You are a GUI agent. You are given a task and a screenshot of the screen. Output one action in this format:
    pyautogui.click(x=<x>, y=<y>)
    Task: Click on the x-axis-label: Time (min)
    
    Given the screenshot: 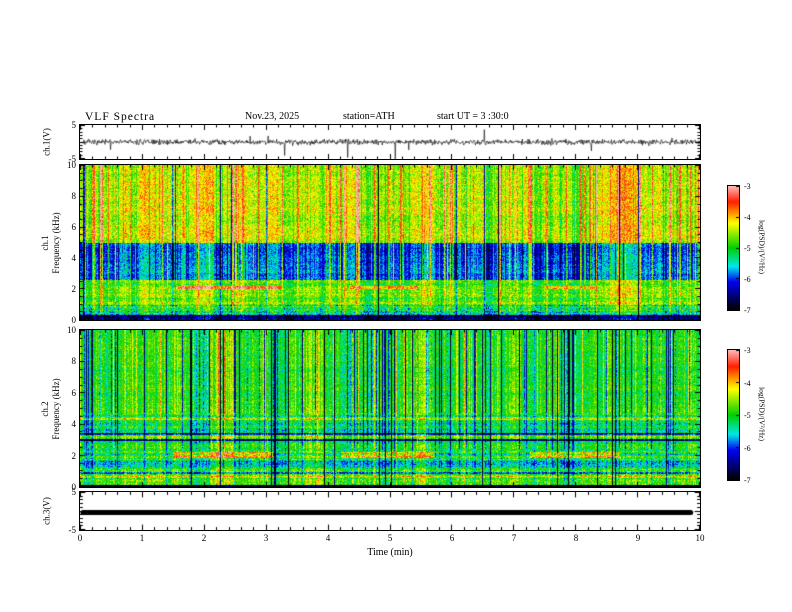 What is the action you would take?
    pyautogui.click(x=390, y=552)
    